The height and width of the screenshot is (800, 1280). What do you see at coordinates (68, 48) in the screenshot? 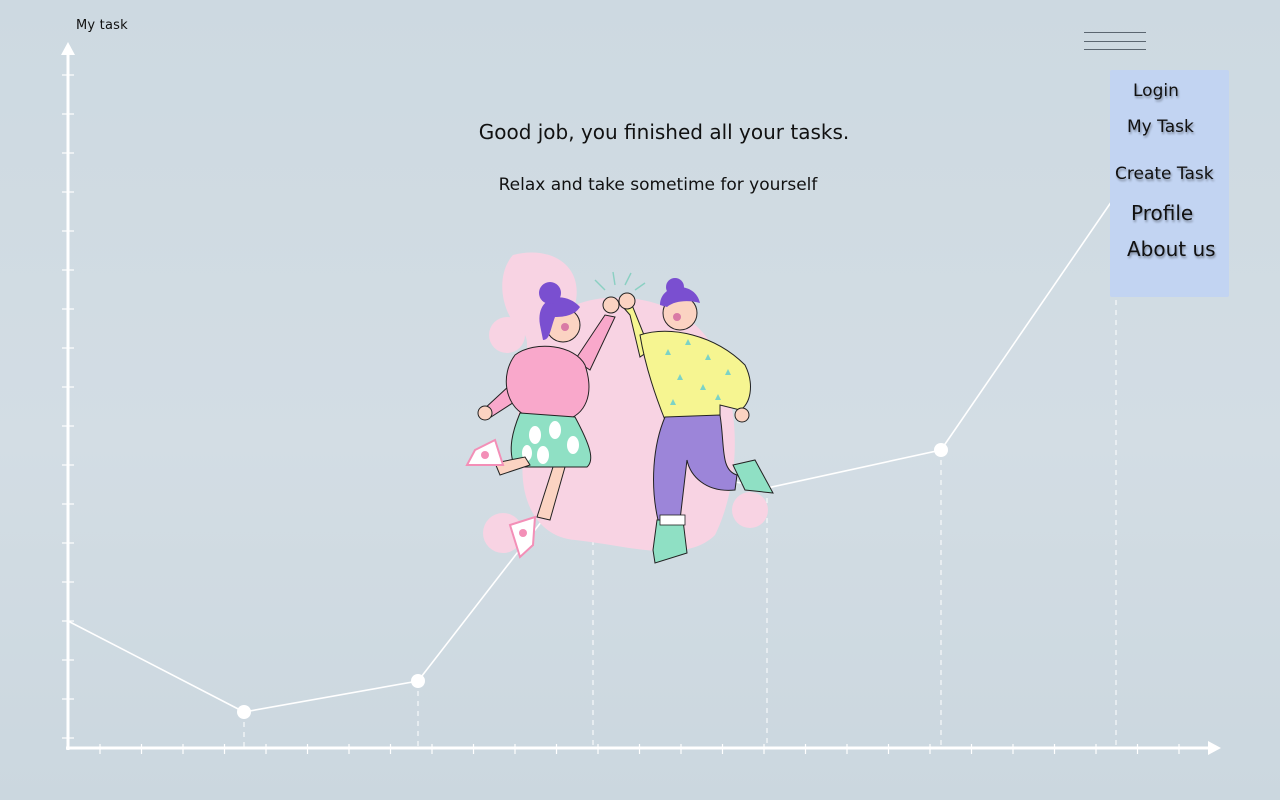
I see `y-axis-arrow-icon` at bounding box center [68, 48].